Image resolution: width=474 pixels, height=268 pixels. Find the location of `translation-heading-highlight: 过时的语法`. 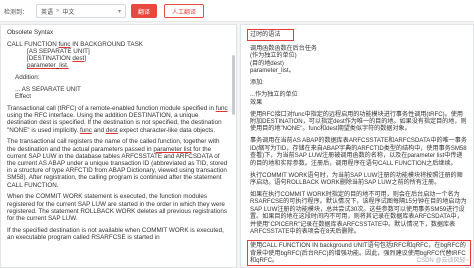

translation-heading-highlight: 过时的语法 is located at coordinates (270, 35).